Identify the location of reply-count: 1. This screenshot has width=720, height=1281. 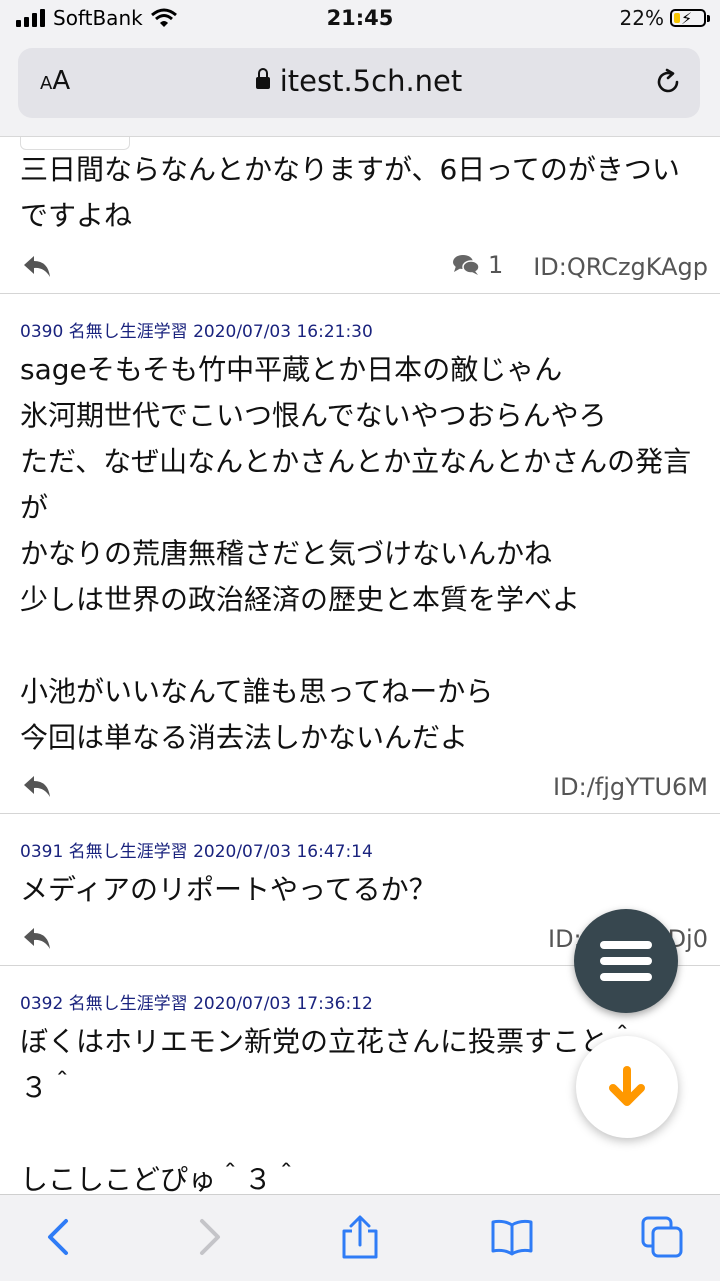
(477, 265).